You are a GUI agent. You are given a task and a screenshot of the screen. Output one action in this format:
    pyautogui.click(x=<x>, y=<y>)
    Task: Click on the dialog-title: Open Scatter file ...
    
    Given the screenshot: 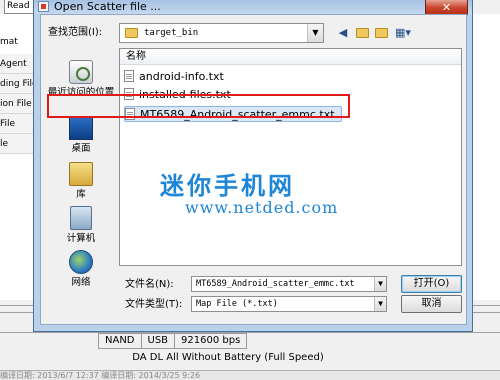 What is the action you would take?
    pyautogui.click(x=107, y=6)
    